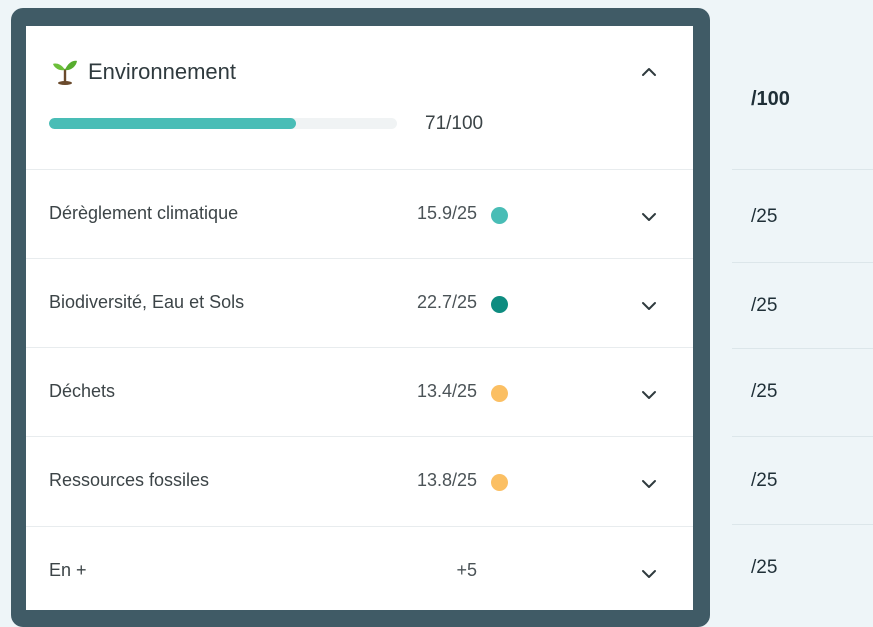 The width and height of the screenshot is (873, 627). Describe the element at coordinates (770, 99) in the screenshot. I see `side-column-header: /100` at that location.